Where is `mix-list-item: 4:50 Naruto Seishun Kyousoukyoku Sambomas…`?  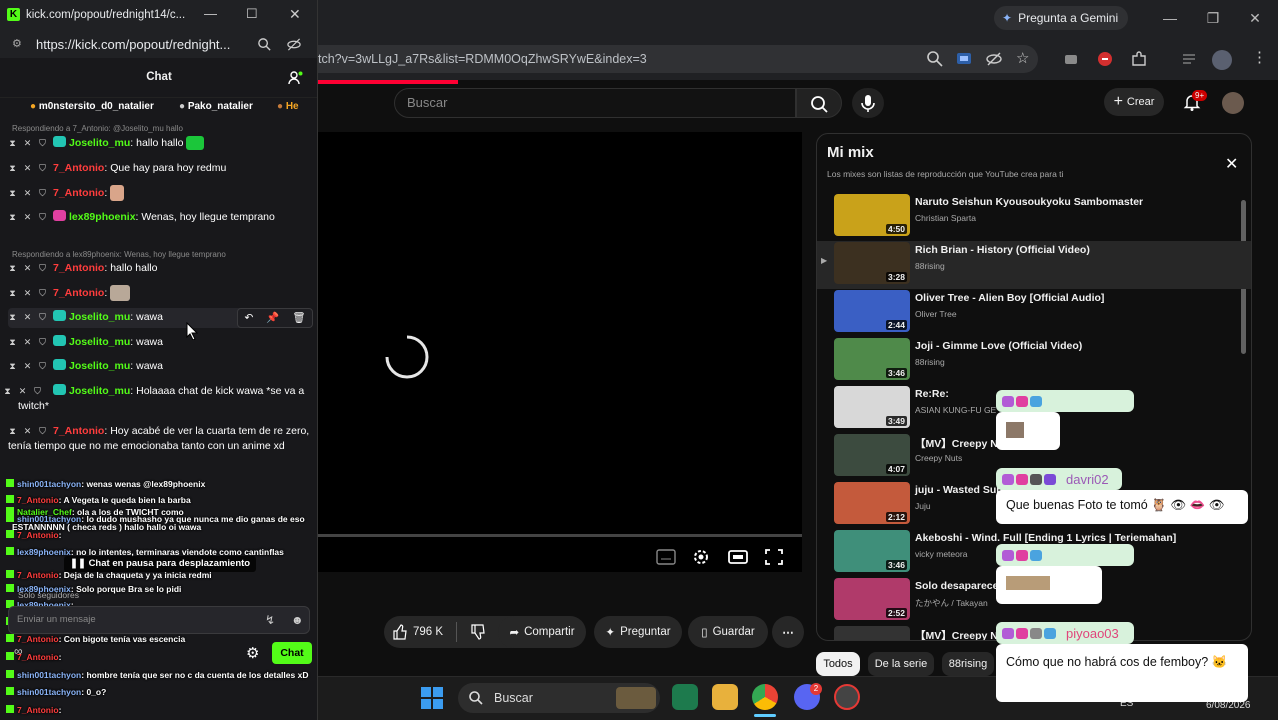 mix-list-item: 4:50 Naruto Seishun Kyousoukyoku Sambomas… is located at coordinates (1034, 217).